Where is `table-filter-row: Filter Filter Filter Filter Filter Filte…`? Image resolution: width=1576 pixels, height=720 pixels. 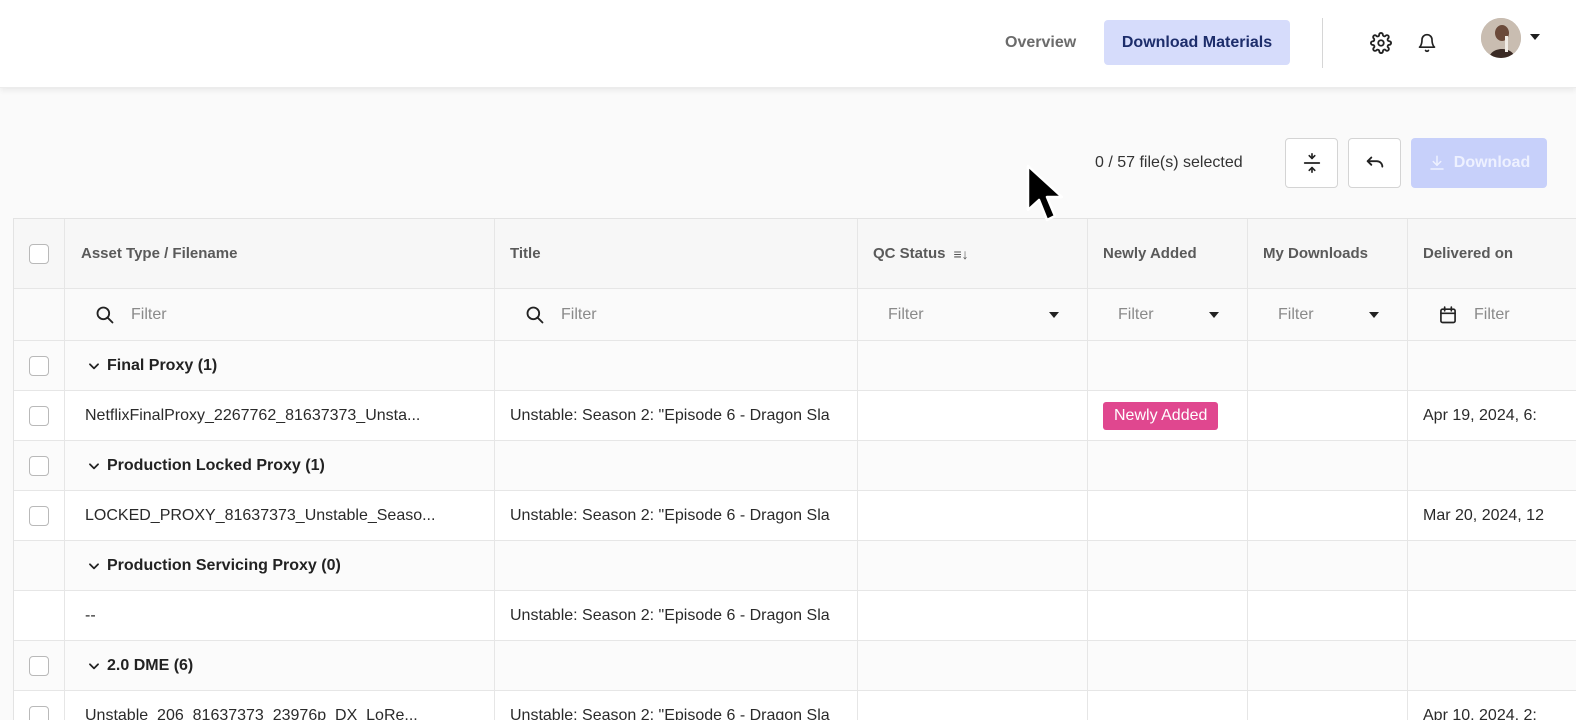
table-filter-row: Filter Filter Filter Filter Filter Filte… is located at coordinates (795, 315).